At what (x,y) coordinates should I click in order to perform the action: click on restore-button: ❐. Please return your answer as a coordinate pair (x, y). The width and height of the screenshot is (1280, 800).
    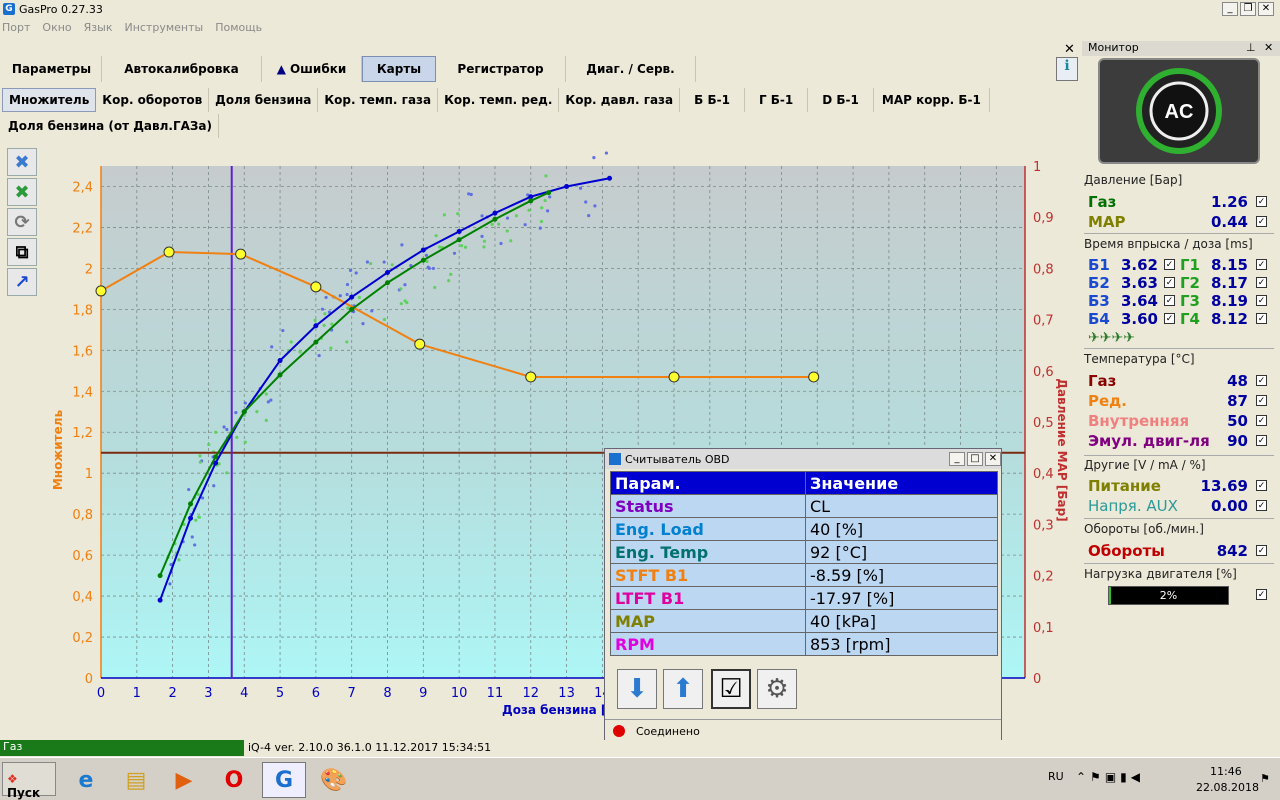
    Looking at the image, I should click on (1248, 9).